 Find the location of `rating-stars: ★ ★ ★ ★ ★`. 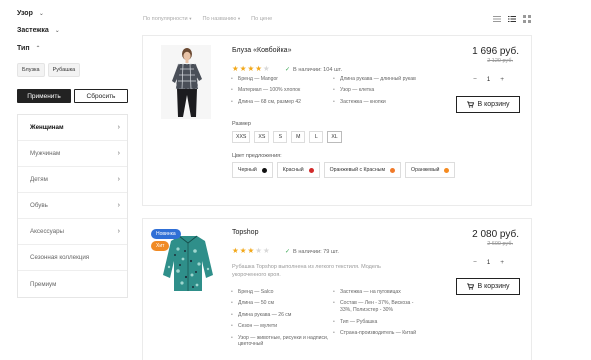

rating-stars: ★ ★ ★ ★ ★ is located at coordinates (251, 69).